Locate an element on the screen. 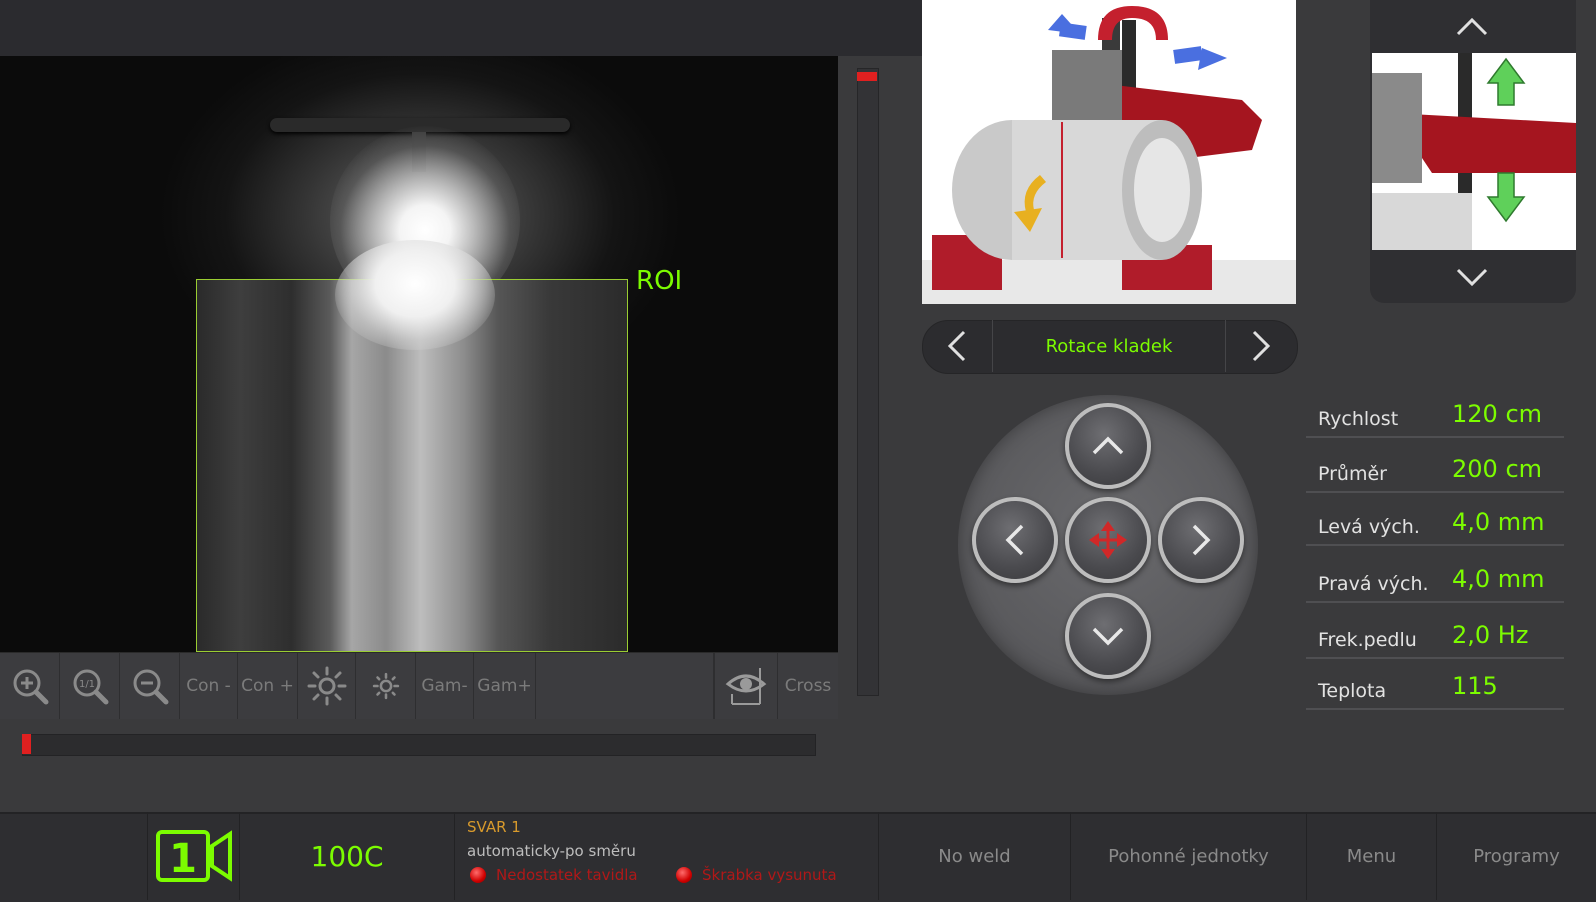 The image size is (1596, 902). nav-no-weld-button: No weld is located at coordinates (975, 856).